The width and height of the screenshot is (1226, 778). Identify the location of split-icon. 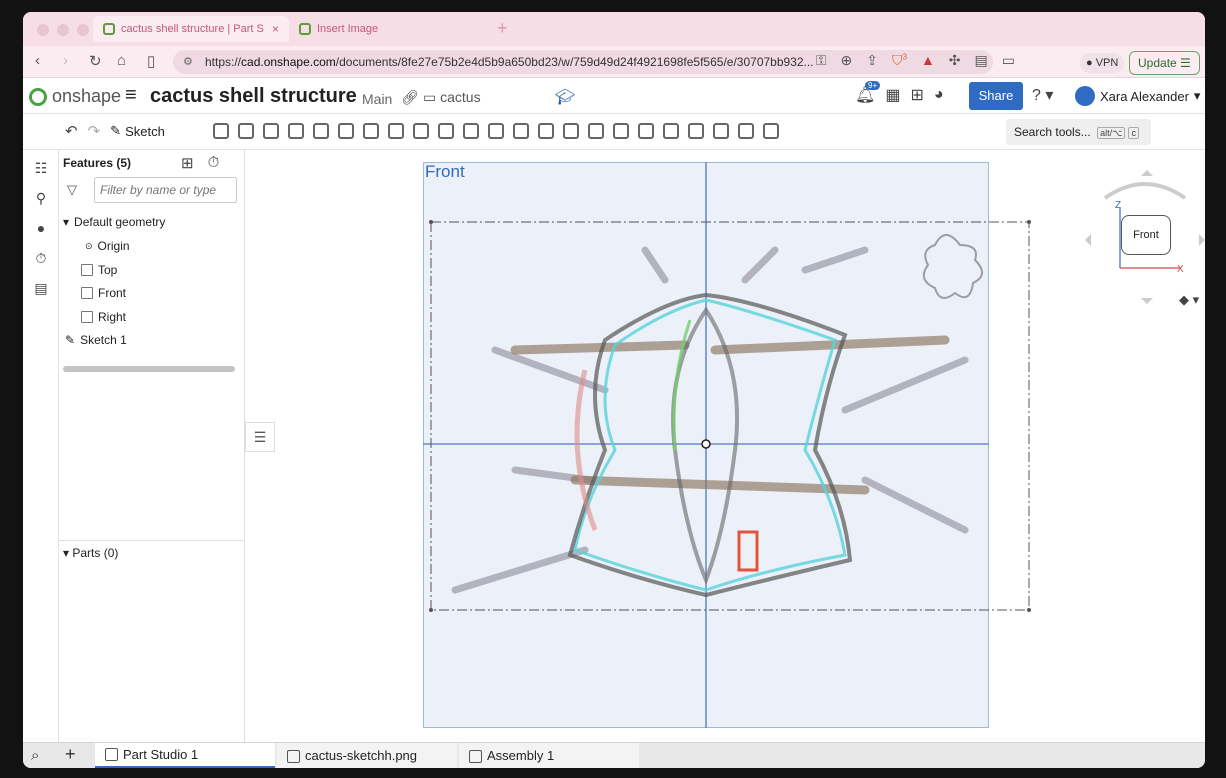
(596, 131).